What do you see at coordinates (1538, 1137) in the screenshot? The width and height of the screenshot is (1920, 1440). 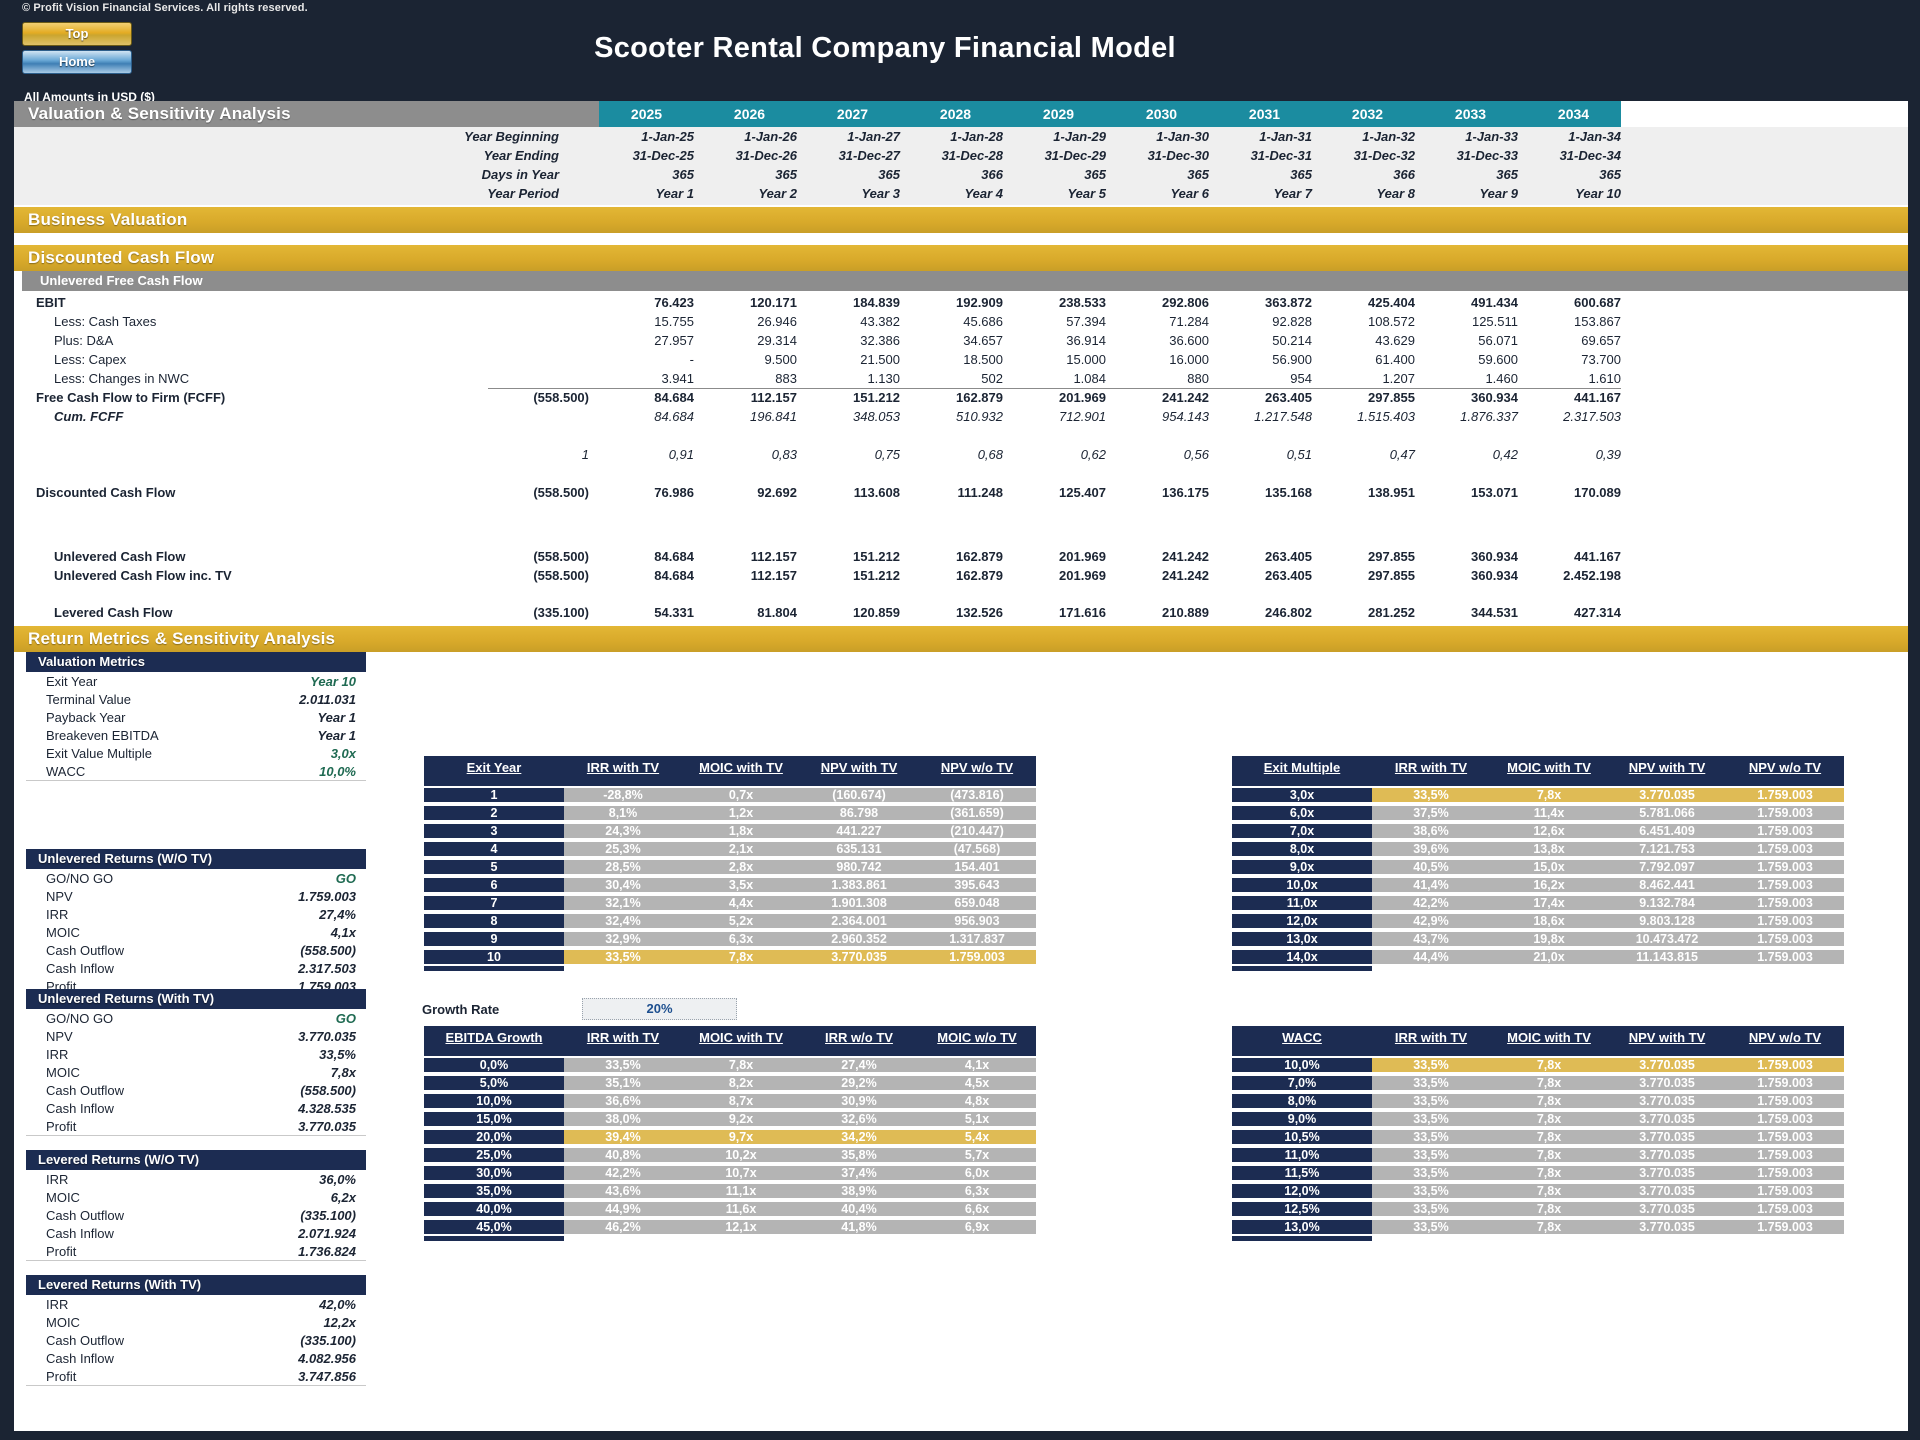 I see `table-row: 10,5% 33,5% 7,8x 3.770.035 1.759.003` at bounding box center [1538, 1137].